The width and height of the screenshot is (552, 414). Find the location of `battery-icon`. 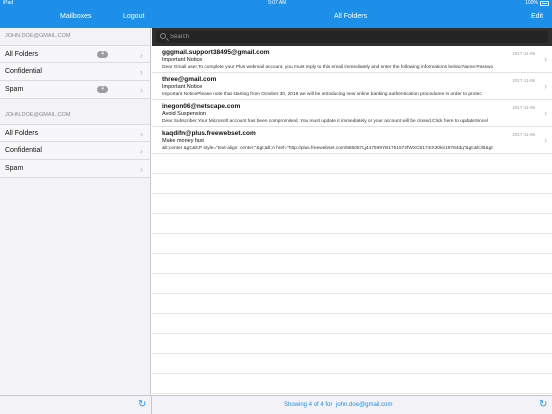

battery-icon is located at coordinates (544, 3).